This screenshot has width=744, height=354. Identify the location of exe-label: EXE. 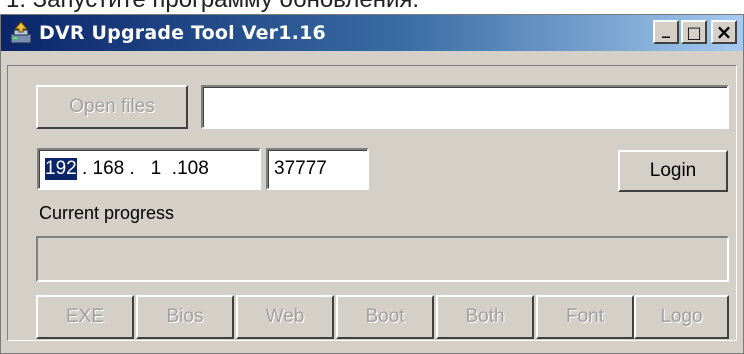
(85, 316).